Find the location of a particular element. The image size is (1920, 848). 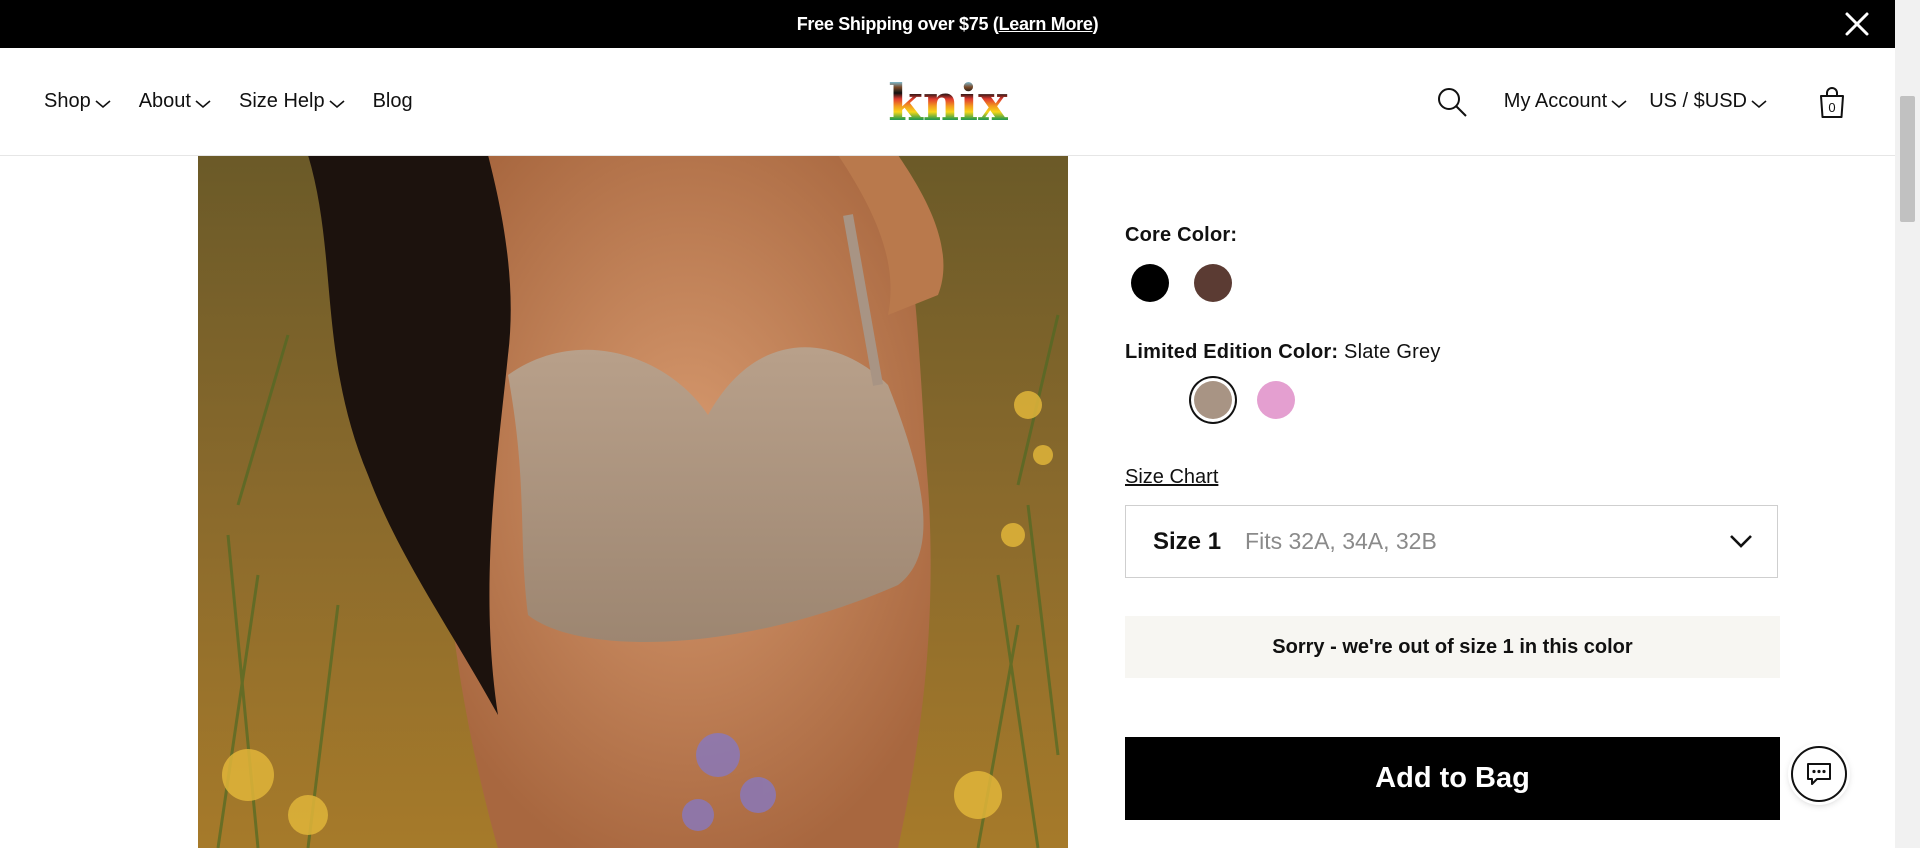

knix-logo: knix is located at coordinates (948, 102).